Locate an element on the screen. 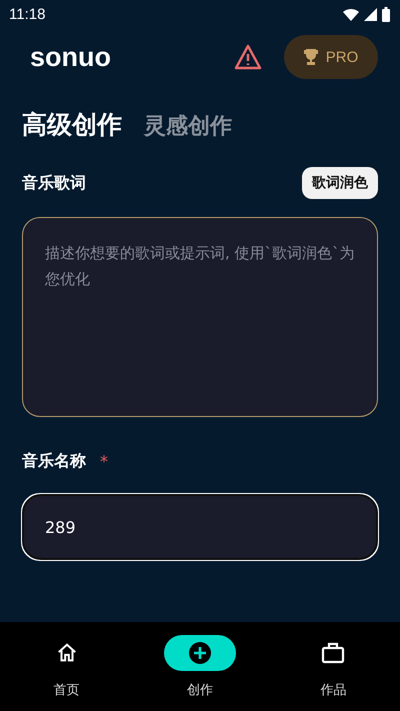 The width and height of the screenshot is (400, 711). lyrics-label: 音乐歌词 is located at coordinates (54, 183).